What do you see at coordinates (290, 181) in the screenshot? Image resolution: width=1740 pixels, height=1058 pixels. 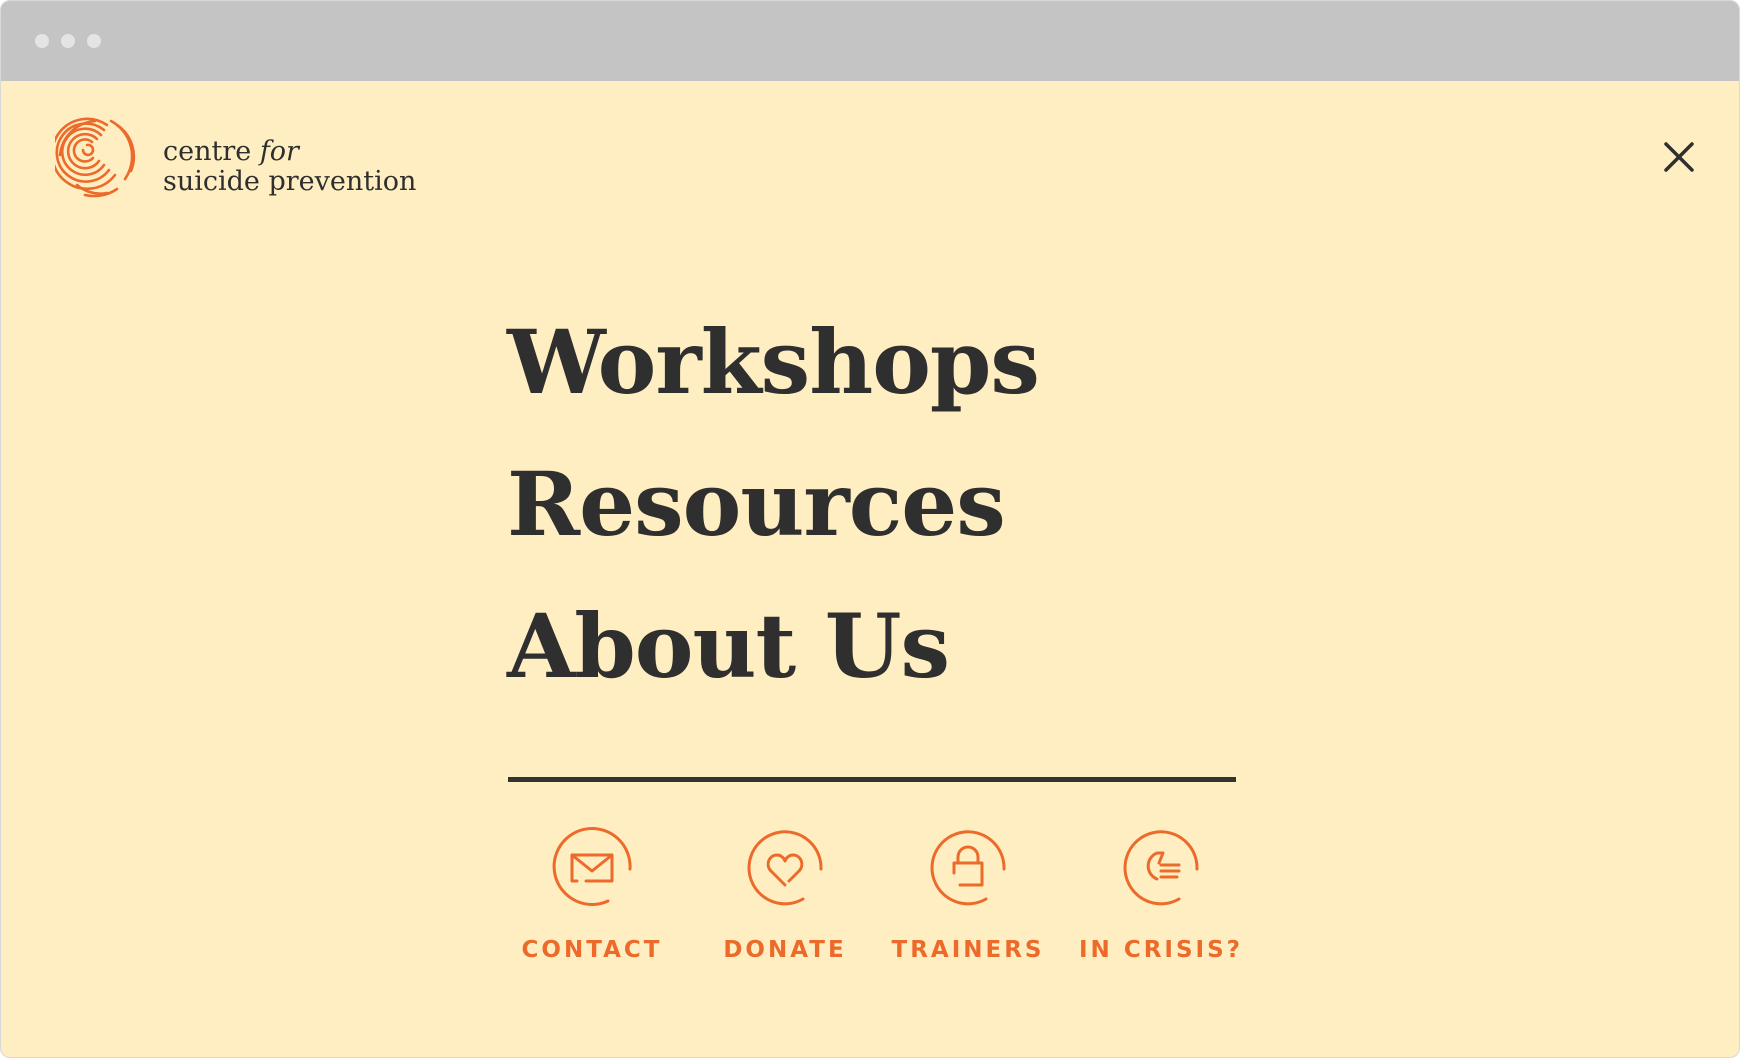 I see `brand-line2: suicide prevention` at bounding box center [290, 181].